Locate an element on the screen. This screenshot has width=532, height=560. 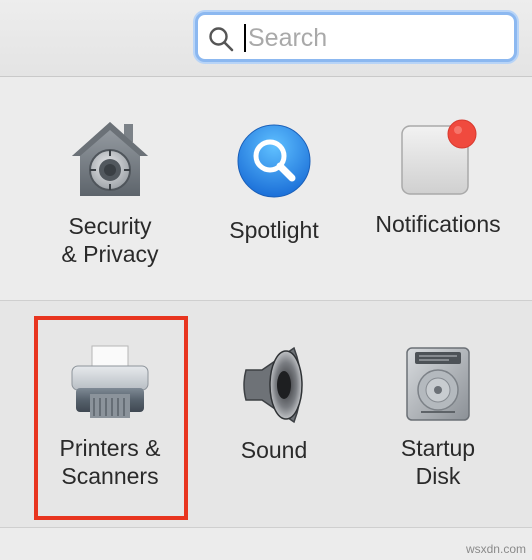
pref-label: Startup Disk is located at coordinates (438, 462).